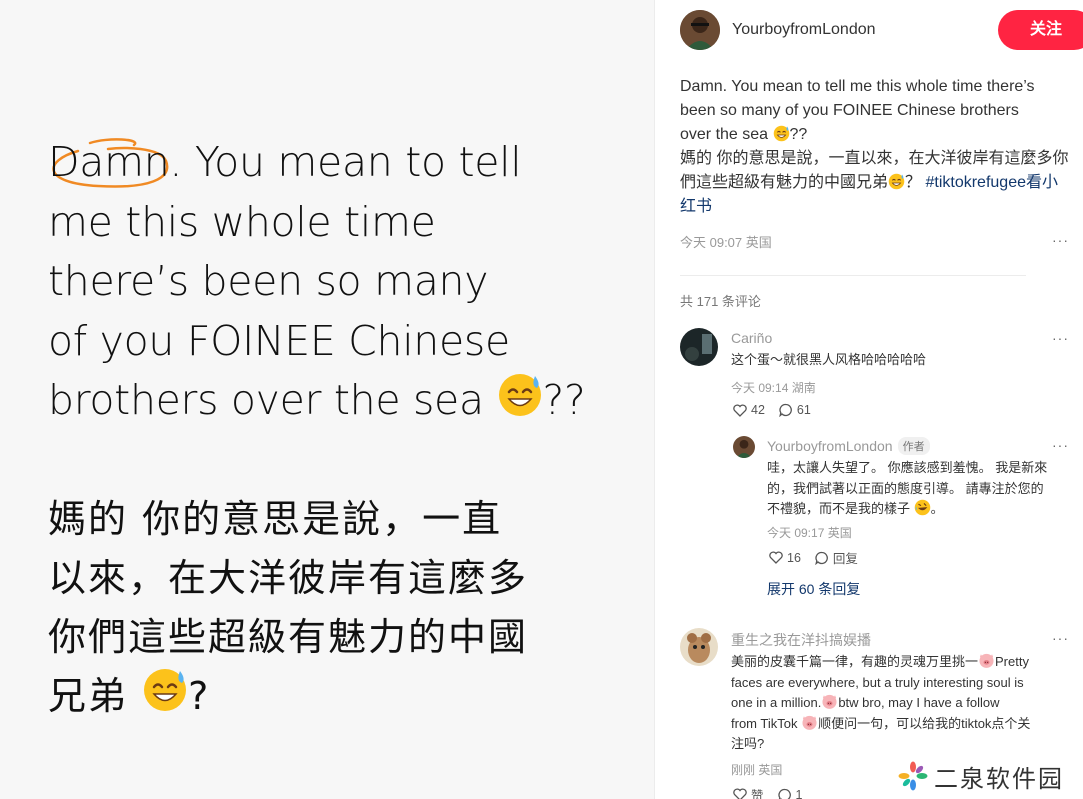  I want to click on comment-text: 这个蛋～就很黑人风格哈哈哈哈哈, so click(829, 359).